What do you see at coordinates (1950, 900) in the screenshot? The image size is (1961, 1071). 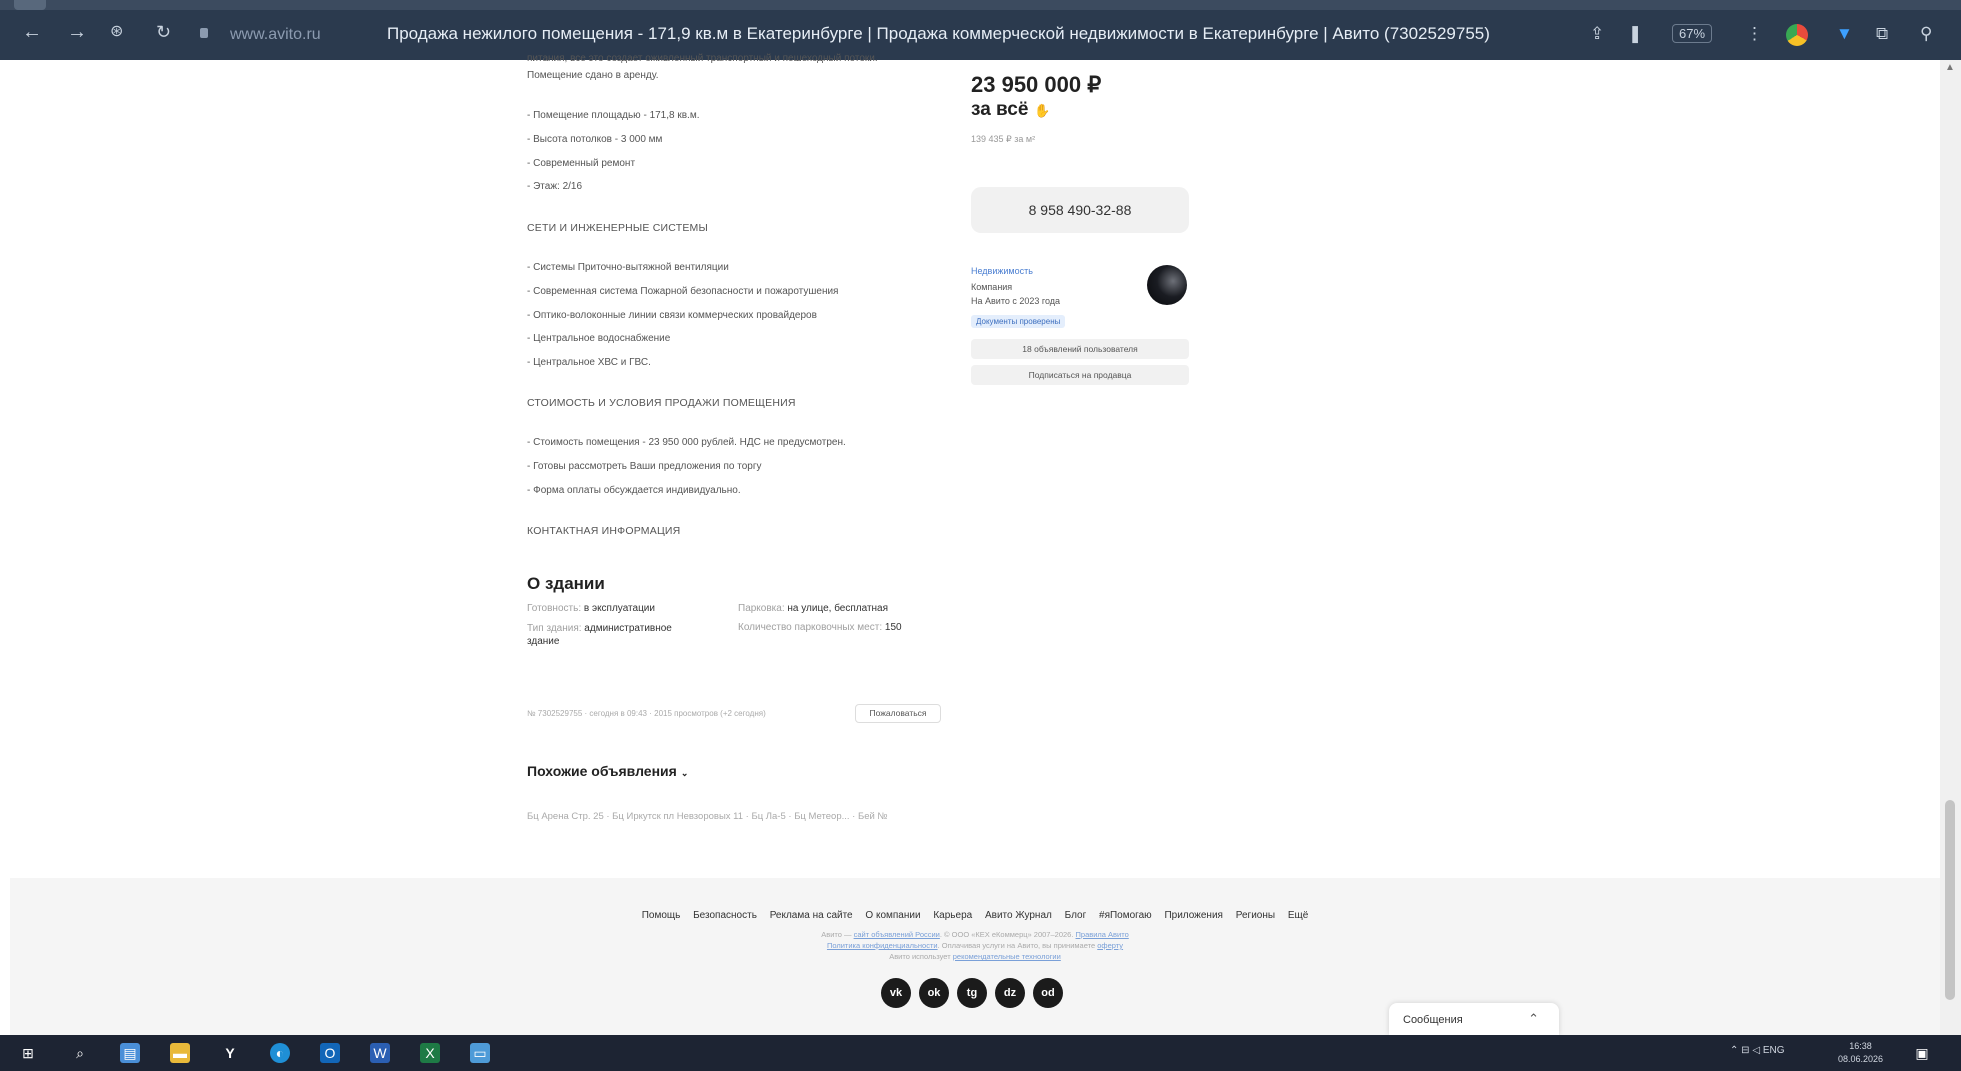 I see `scrollbar-thumb` at bounding box center [1950, 900].